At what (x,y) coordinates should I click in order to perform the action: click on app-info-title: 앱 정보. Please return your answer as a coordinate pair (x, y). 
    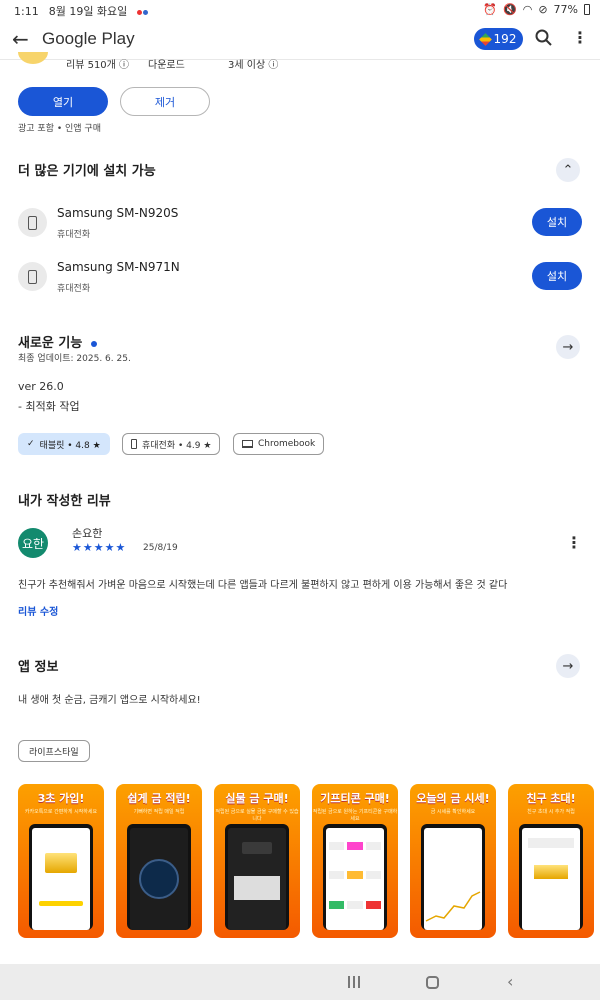
    Looking at the image, I should click on (38, 667).